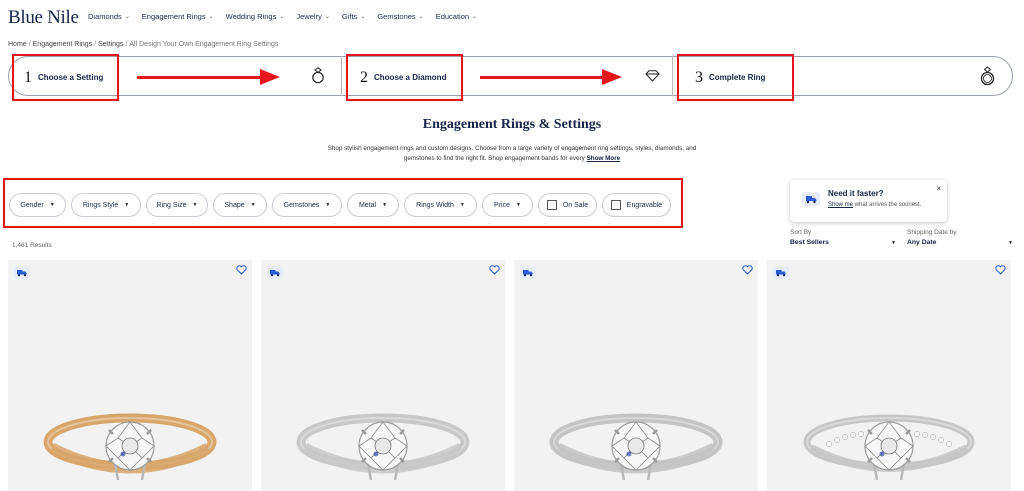 The width and height of the screenshot is (1024, 491). What do you see at coordinates (251, 16) in the screenshot?
I see `nav-item-label: Wedding Rings` at bounding box center [251, 16].